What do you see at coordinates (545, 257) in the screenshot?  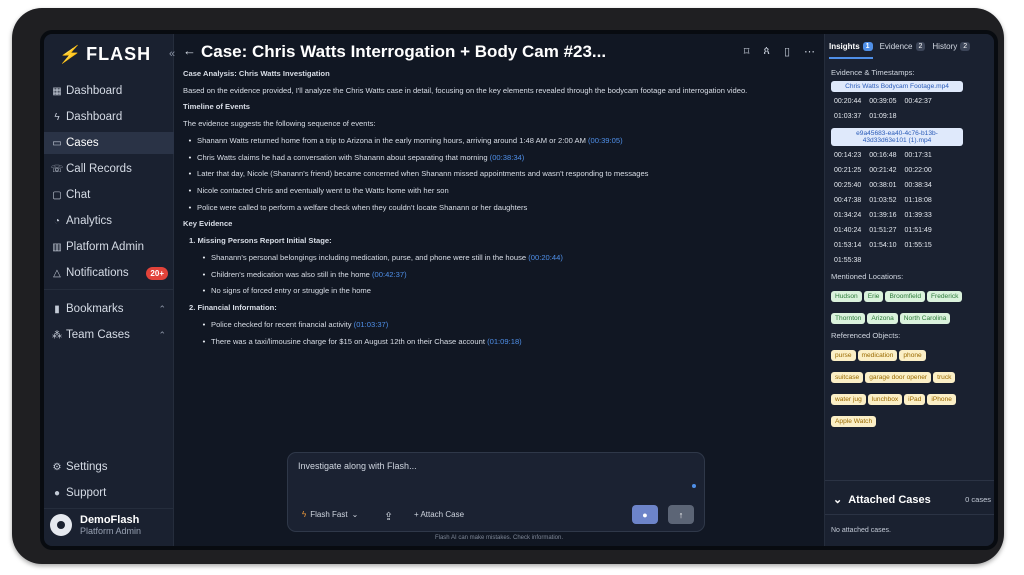 I see `timestamp-link: (00:20:44)` at bounding box center [545, 257].